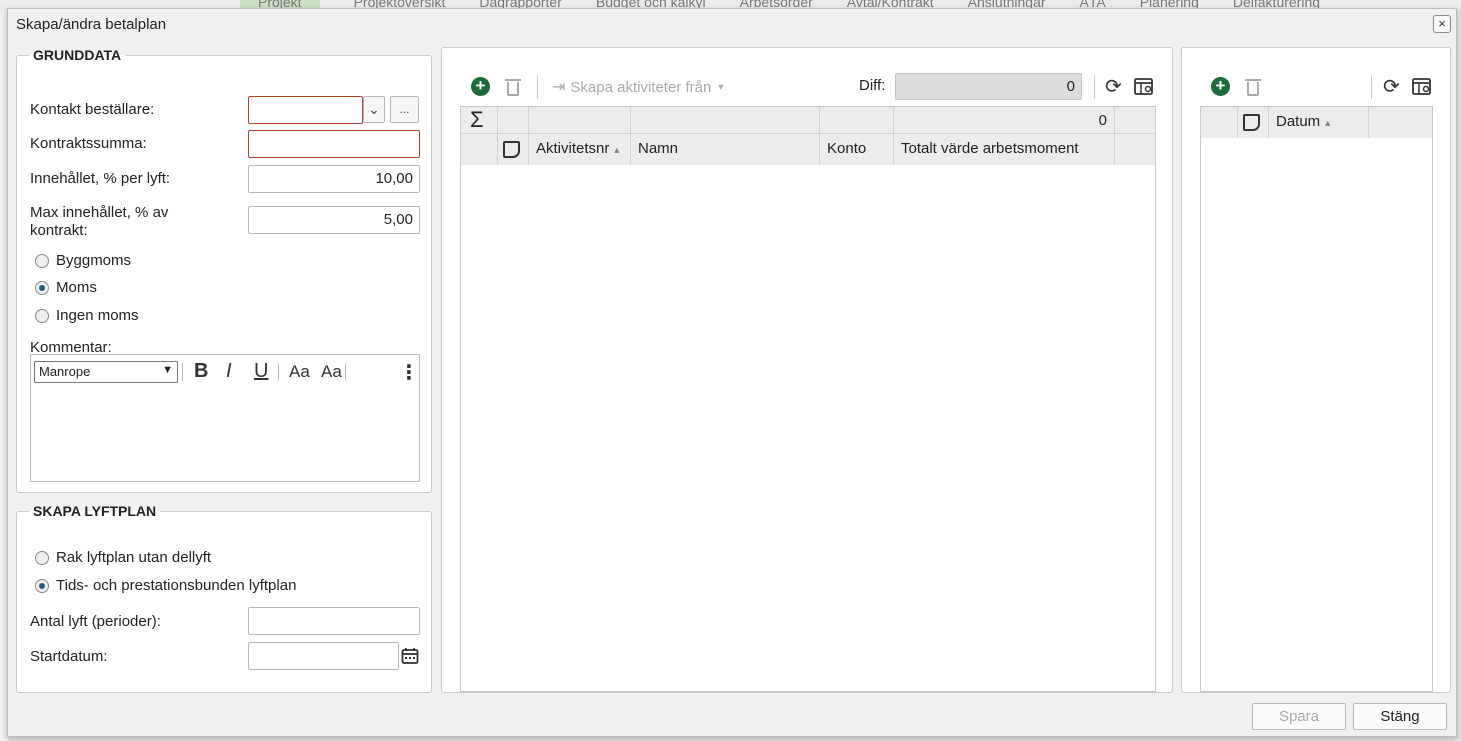 Image resolution: width=1461 pixels, height=741 pixels. Describe the element at coordinates (100, 178) in the screenshot. I see `innehallet-label: Innehållet, % per lyft:` at that location.